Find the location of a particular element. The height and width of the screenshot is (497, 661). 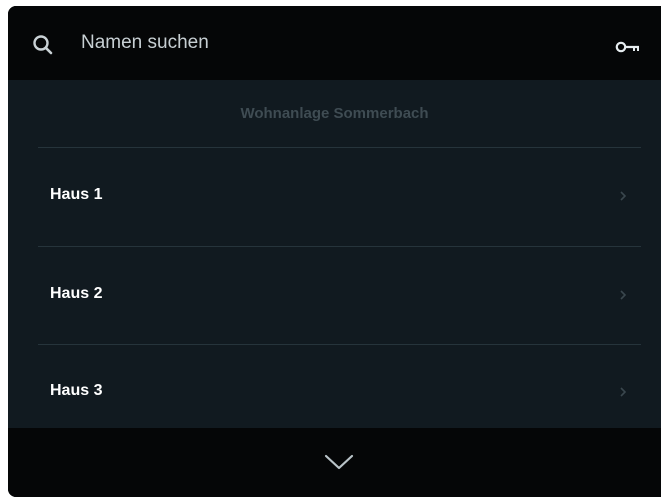

list-item-label: Haus 1 is located at coordinates (76, 194).